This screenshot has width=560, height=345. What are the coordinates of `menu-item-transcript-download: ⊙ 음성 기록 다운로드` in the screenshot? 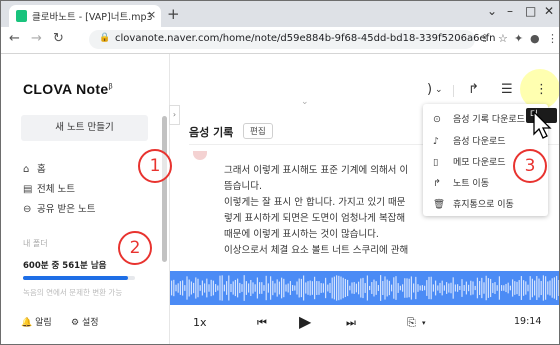 It's located at (479, 118).